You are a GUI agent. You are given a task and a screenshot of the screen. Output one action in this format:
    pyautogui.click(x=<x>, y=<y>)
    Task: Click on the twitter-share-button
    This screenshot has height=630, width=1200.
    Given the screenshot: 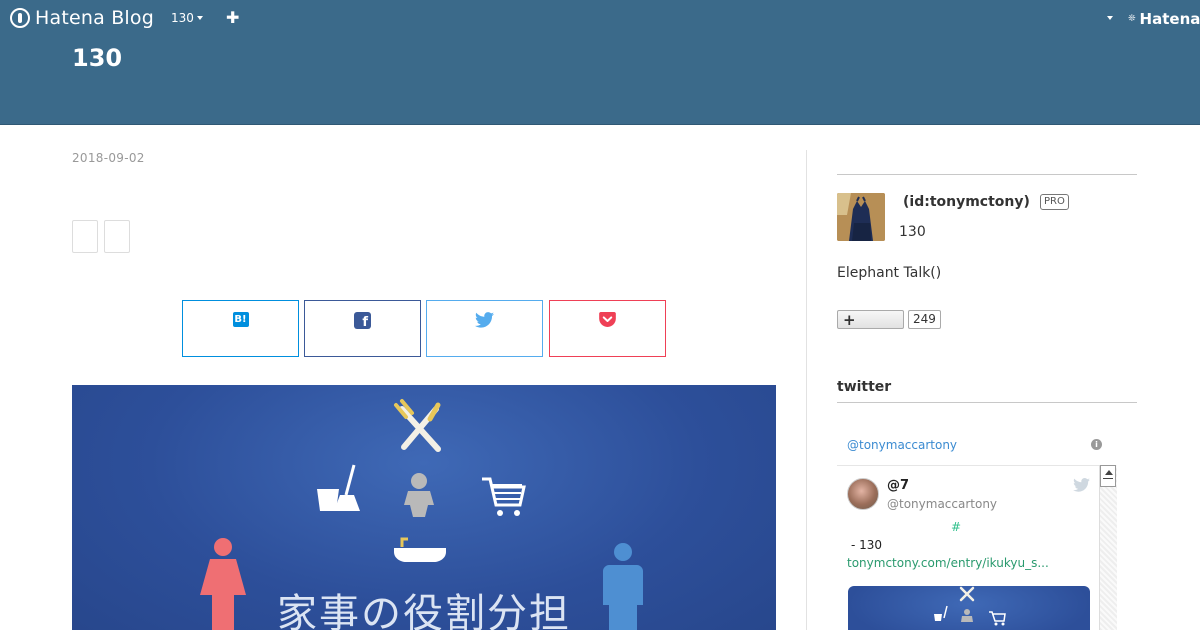 What is the action you would take?
    pyautogui.click(x=484, y=328)
    